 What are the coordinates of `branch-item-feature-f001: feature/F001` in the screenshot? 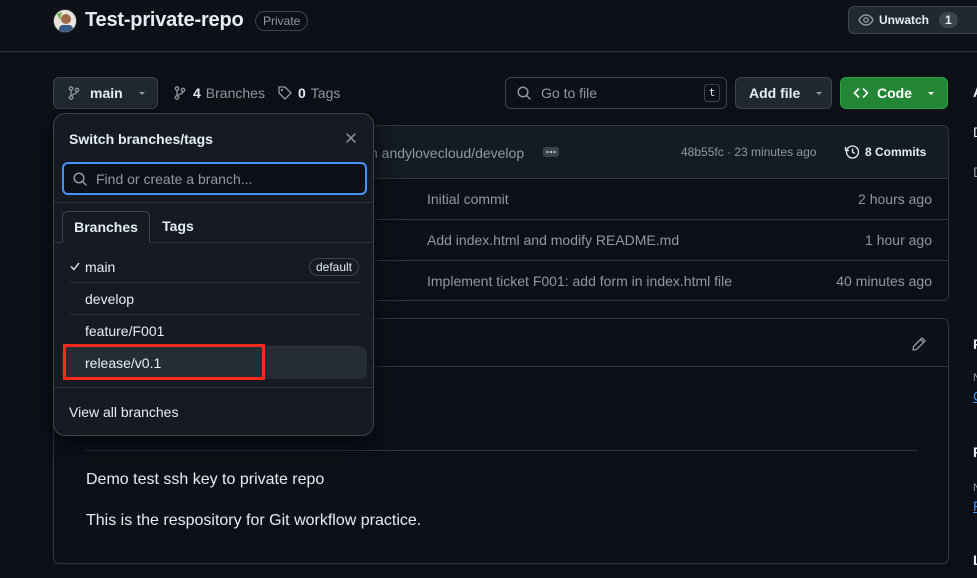 It's located at (214, 331).